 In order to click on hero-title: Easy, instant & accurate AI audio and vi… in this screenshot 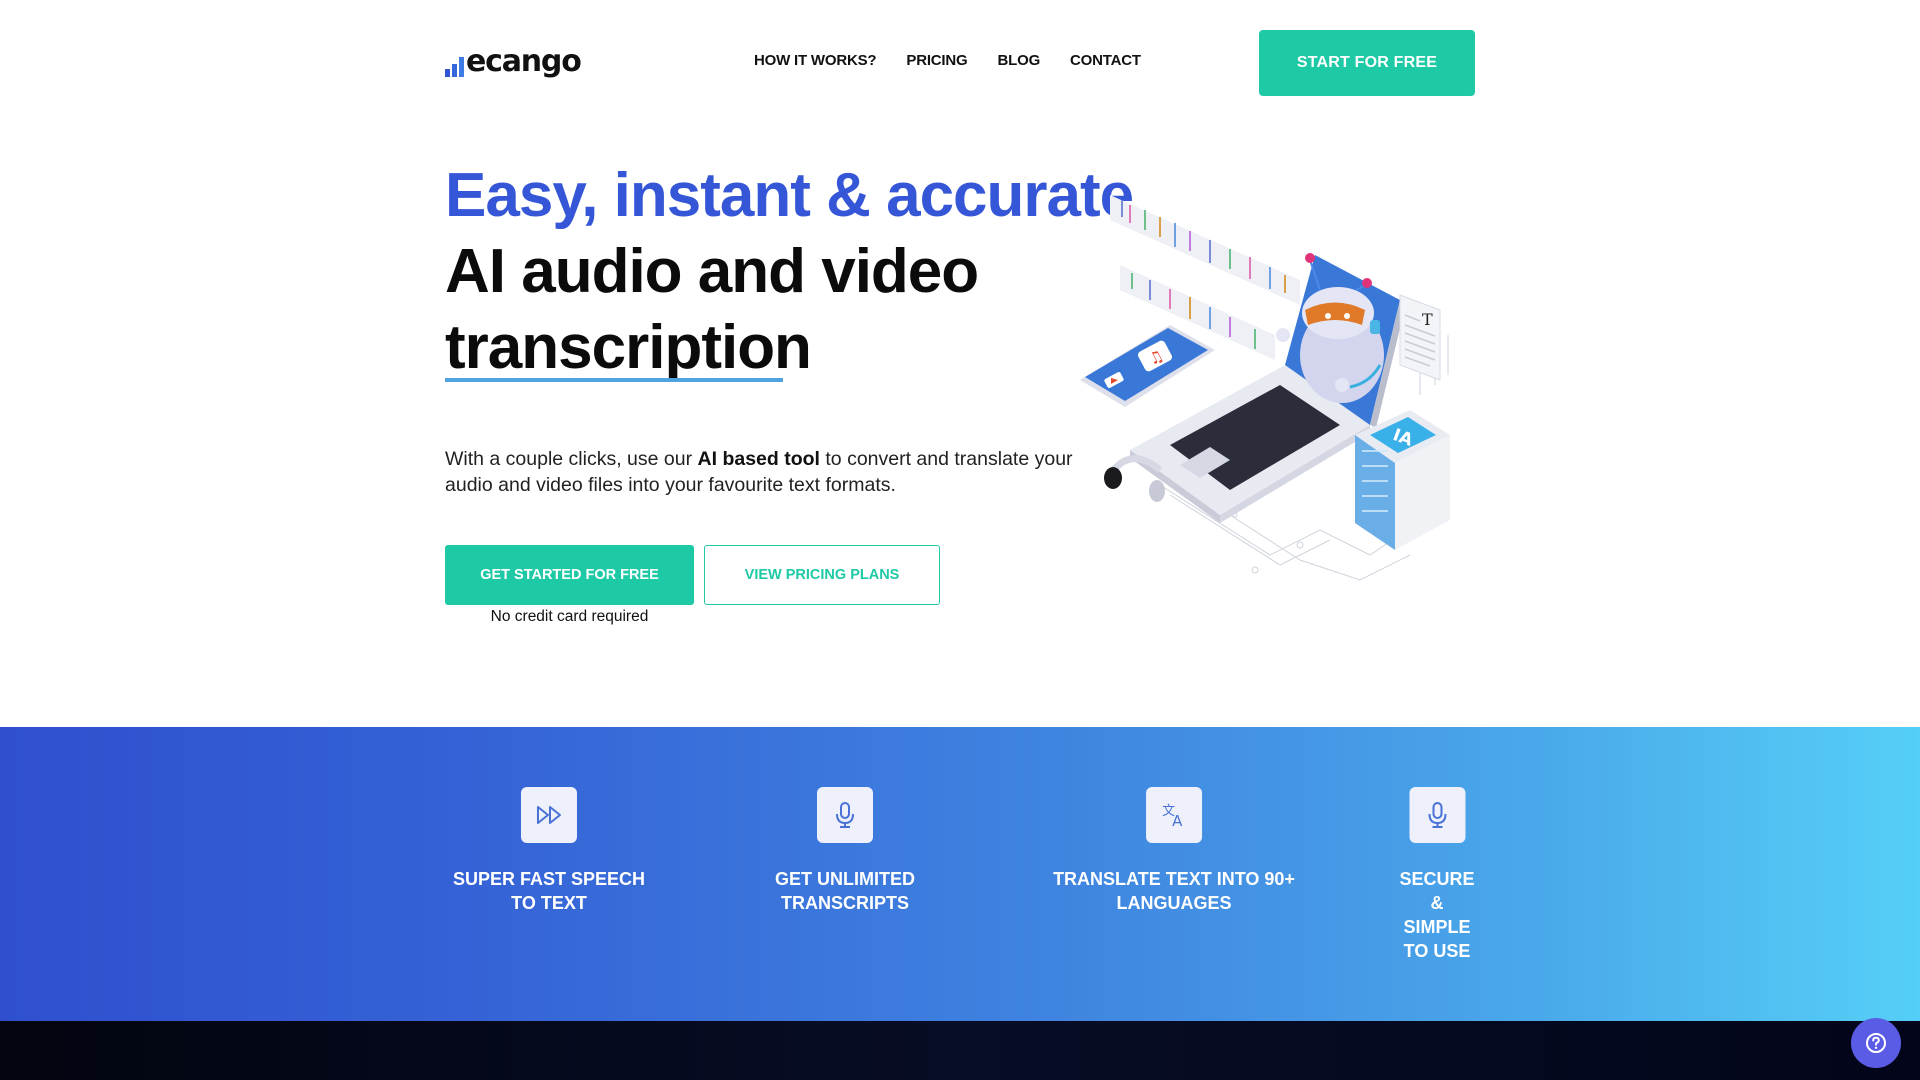, I will do `click(789, 272)`.